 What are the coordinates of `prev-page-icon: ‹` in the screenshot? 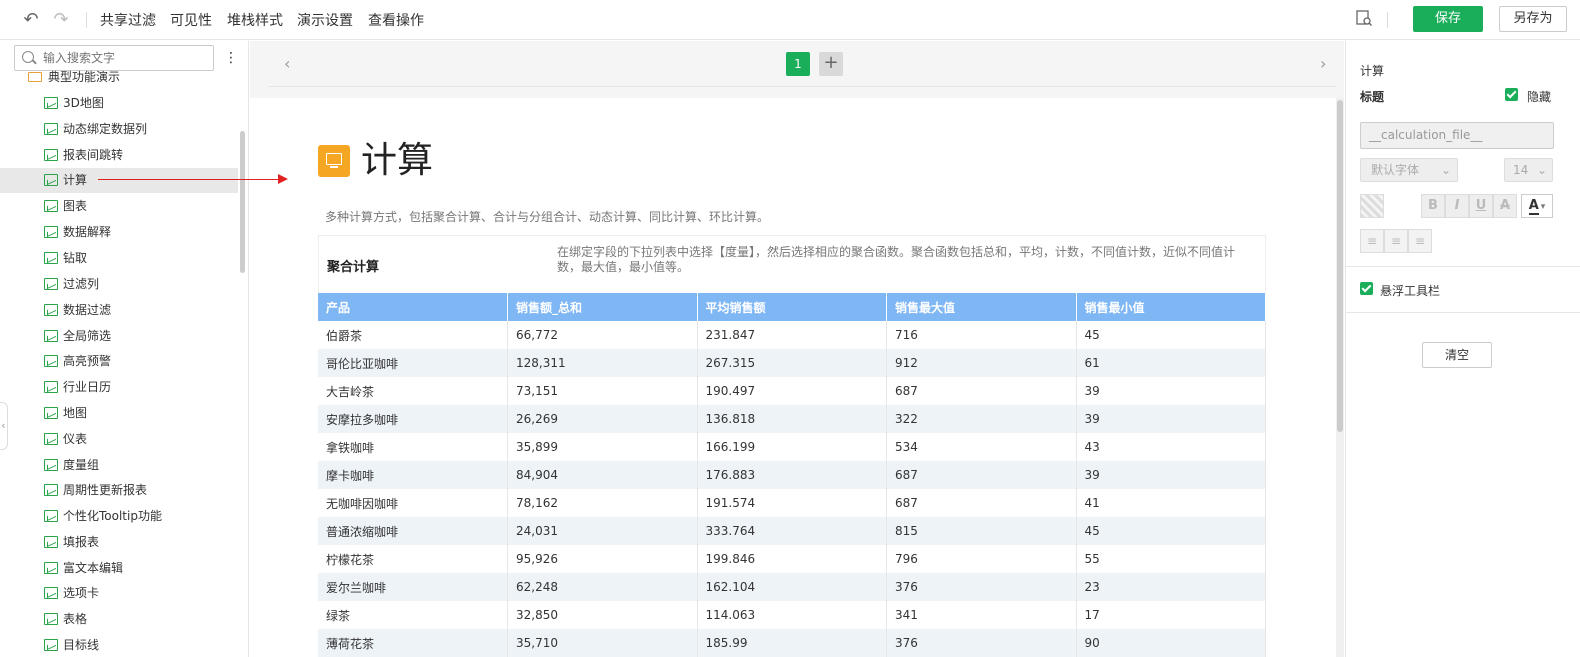 It's located at (287, 63).